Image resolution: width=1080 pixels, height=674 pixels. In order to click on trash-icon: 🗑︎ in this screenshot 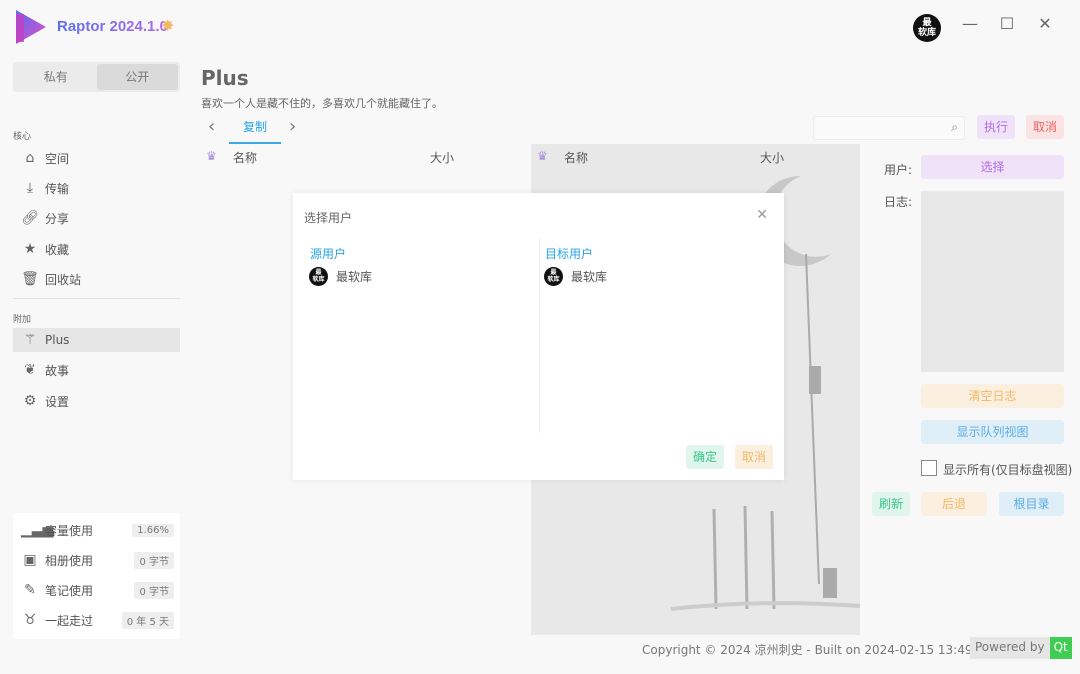, I will do `click(30, 279)`.